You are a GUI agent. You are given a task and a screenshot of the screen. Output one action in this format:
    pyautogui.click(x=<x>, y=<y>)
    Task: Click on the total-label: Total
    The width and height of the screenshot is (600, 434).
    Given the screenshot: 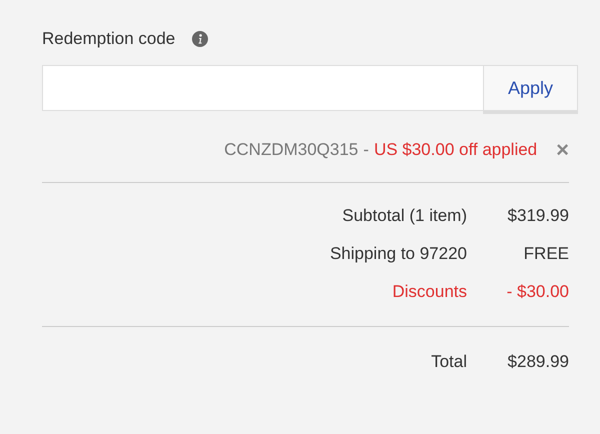 What is the action you would take?
    pyautogui.click(x=449, y=362)
    